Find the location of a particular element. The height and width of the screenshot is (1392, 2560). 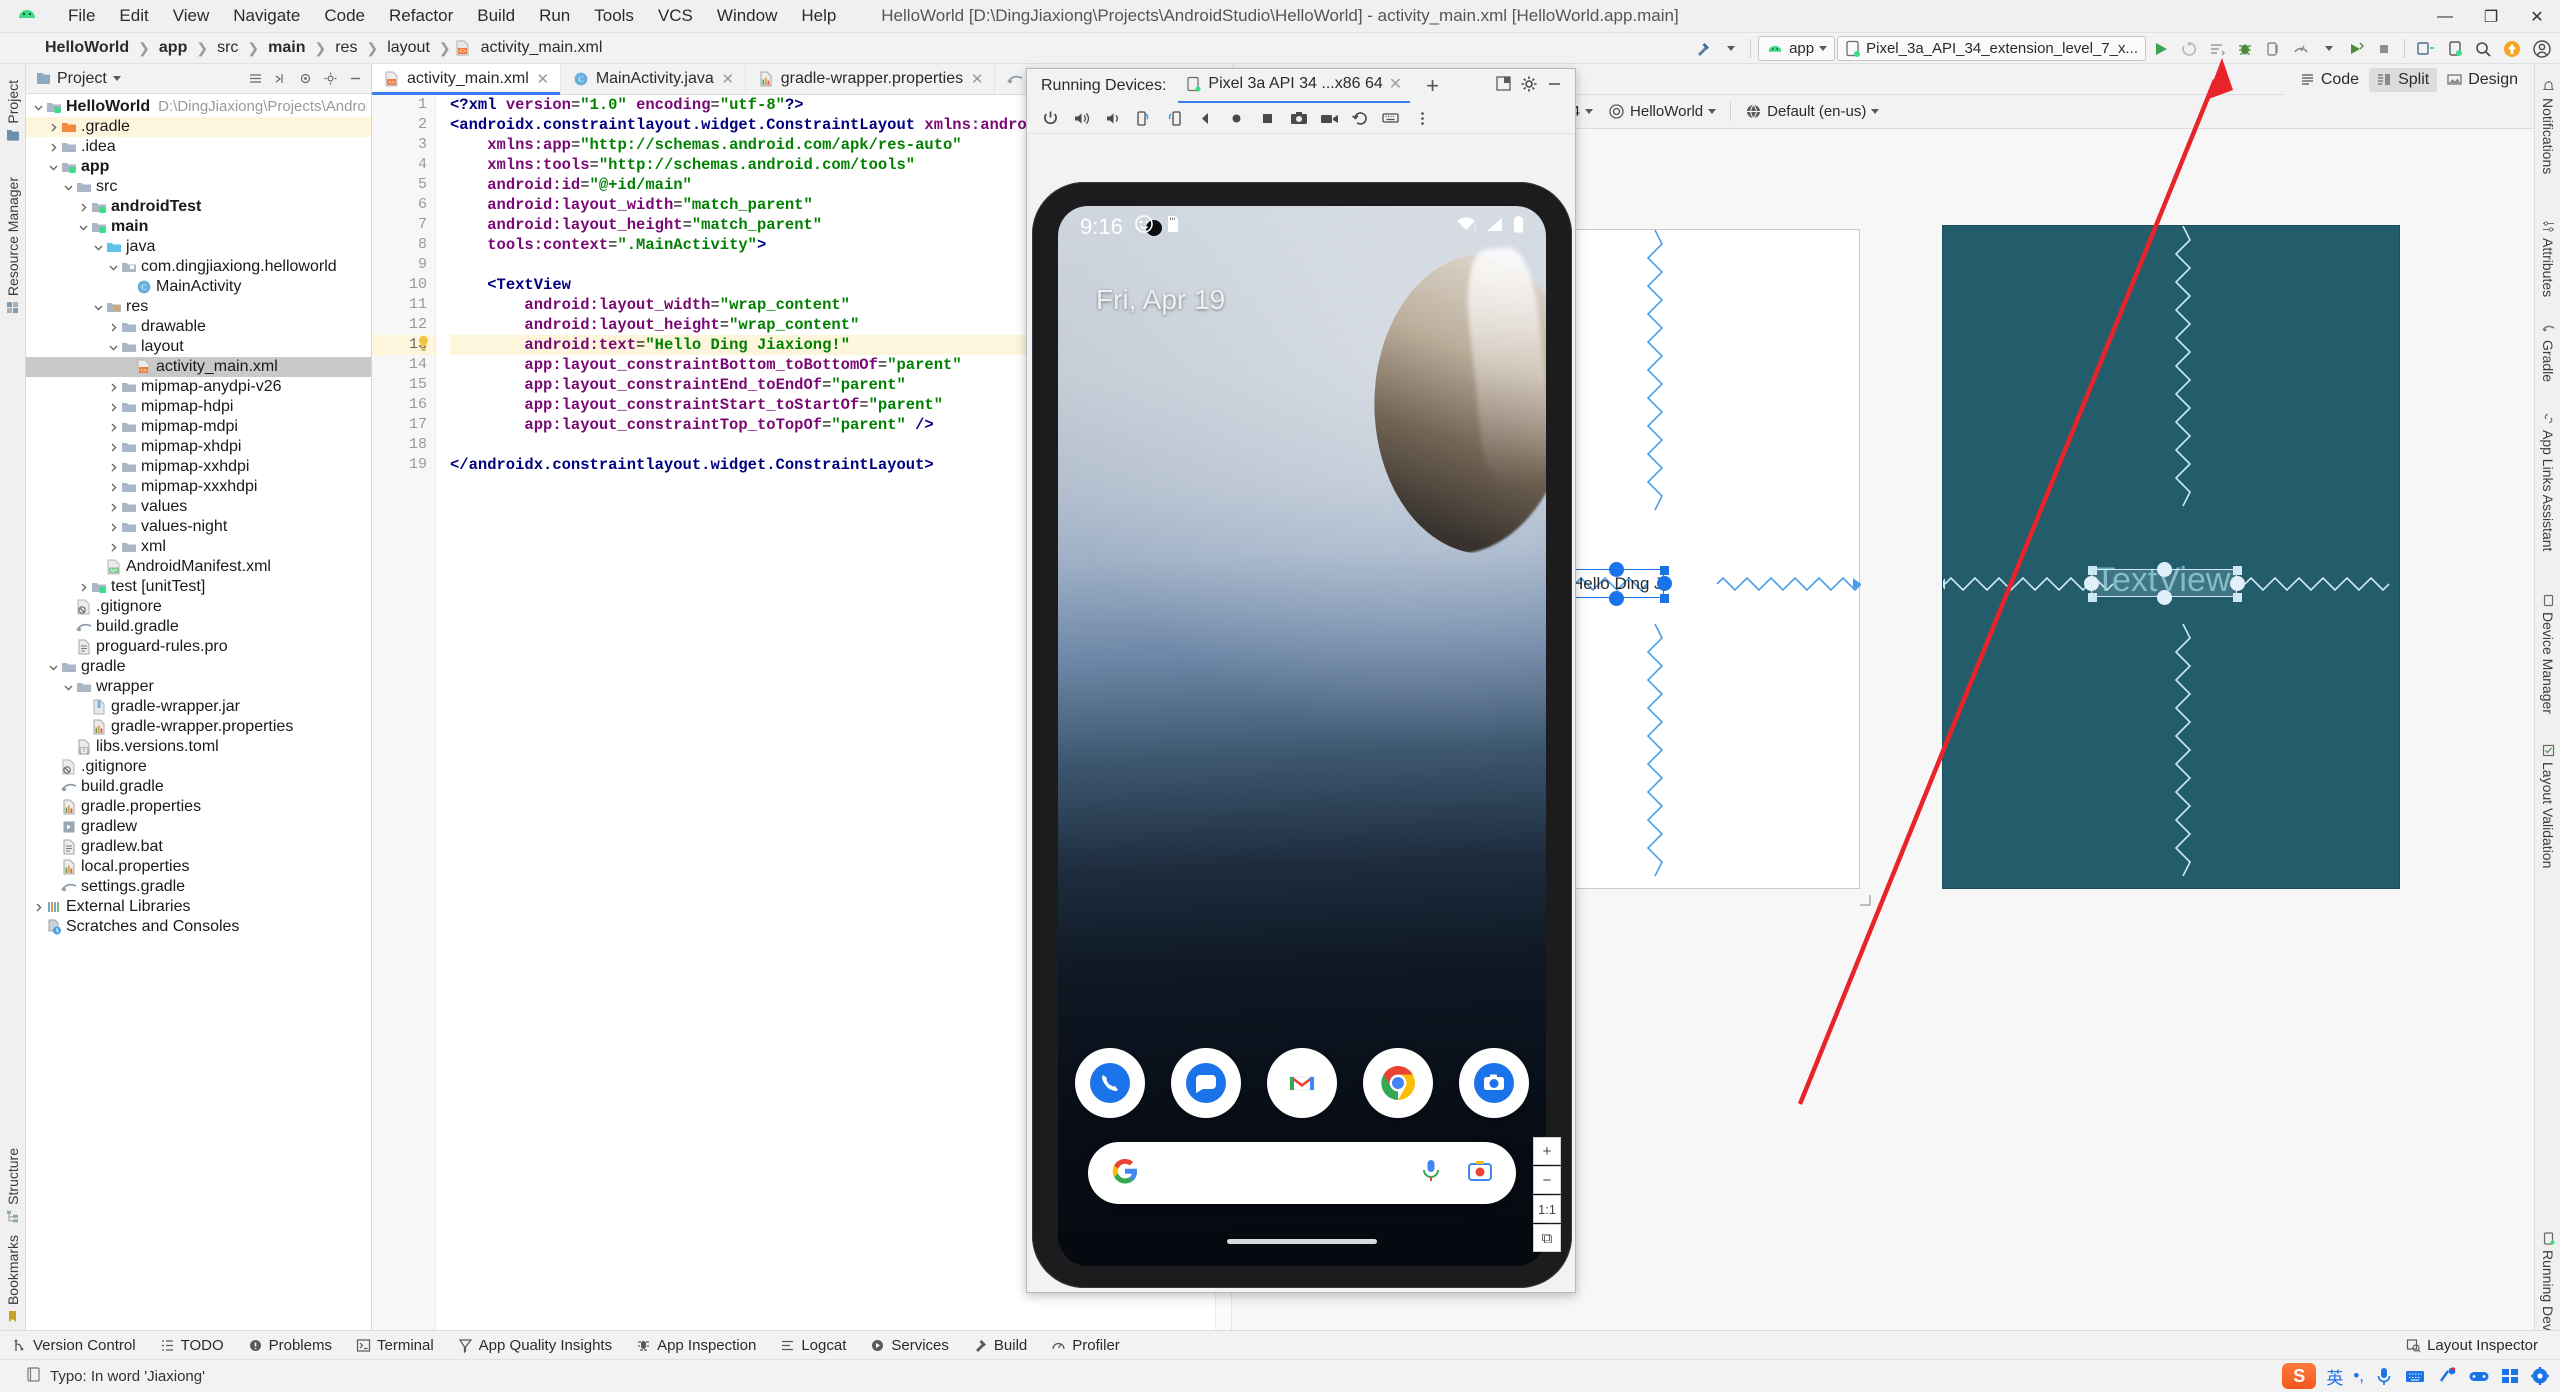

run-with-coverage-icon is located at coordinates (2356, 48).